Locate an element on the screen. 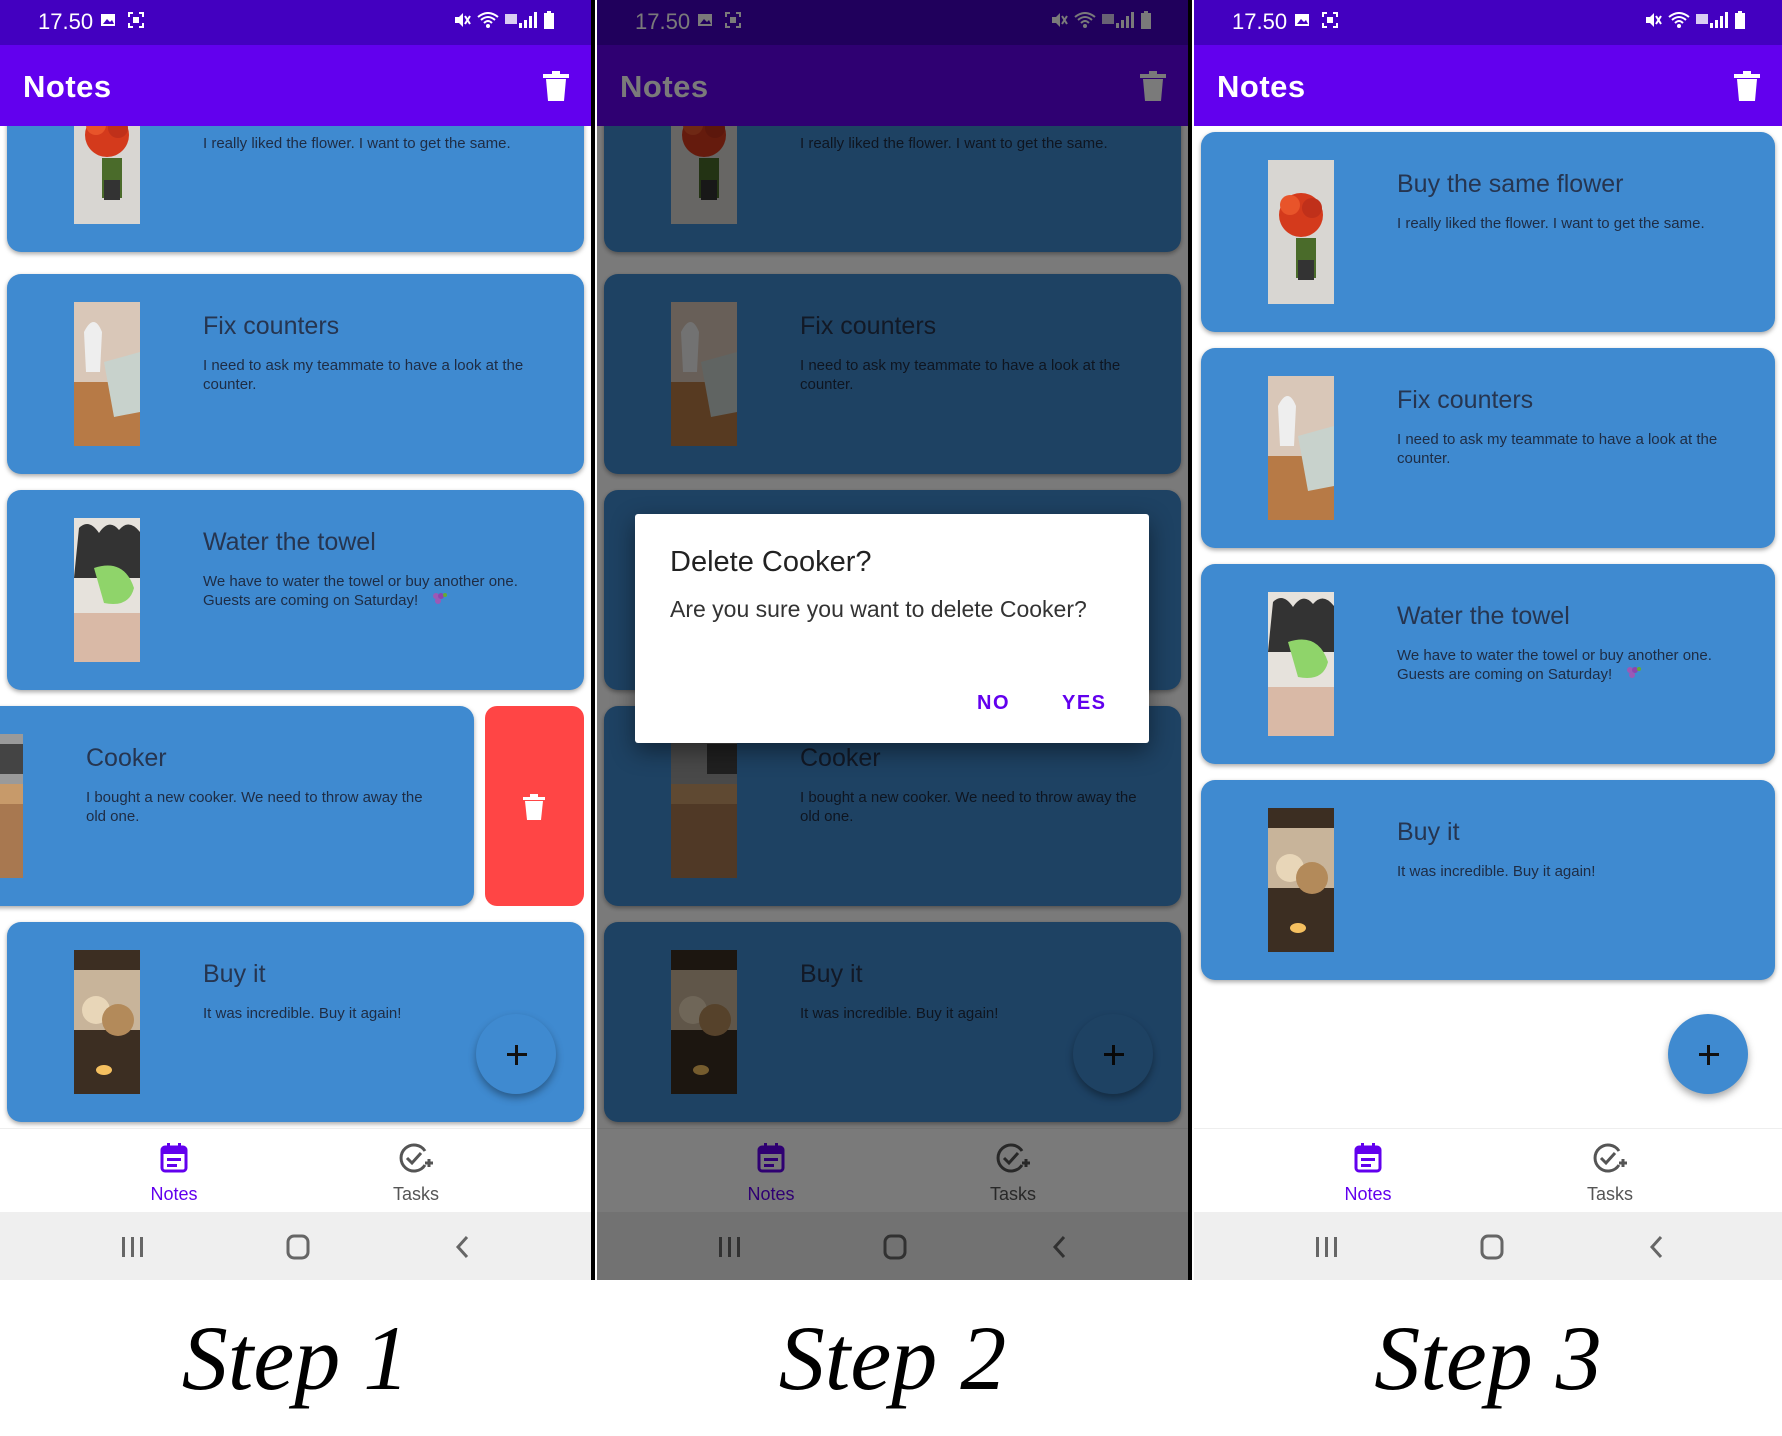  dialog-yes-button: YES is located at coordinates (1084, 703).